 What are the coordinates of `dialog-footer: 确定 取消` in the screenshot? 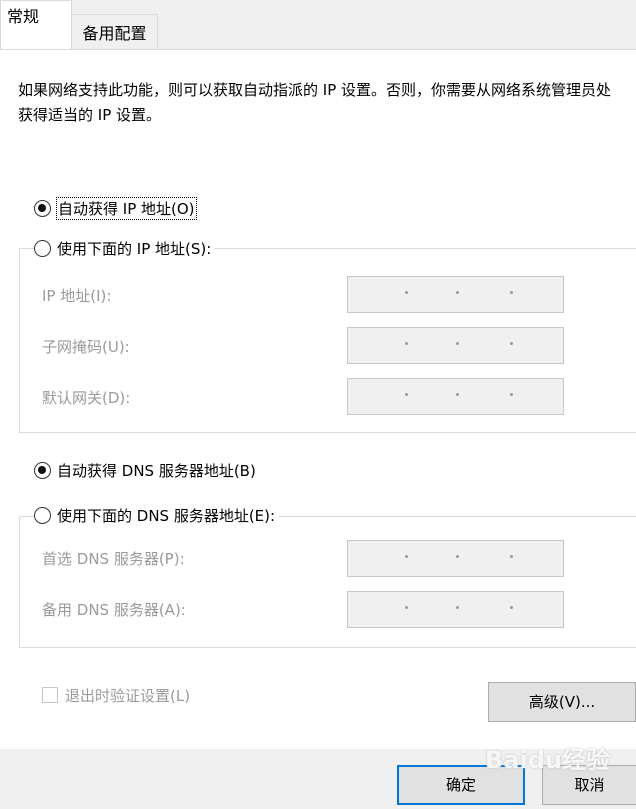 It's located at (318, 779).